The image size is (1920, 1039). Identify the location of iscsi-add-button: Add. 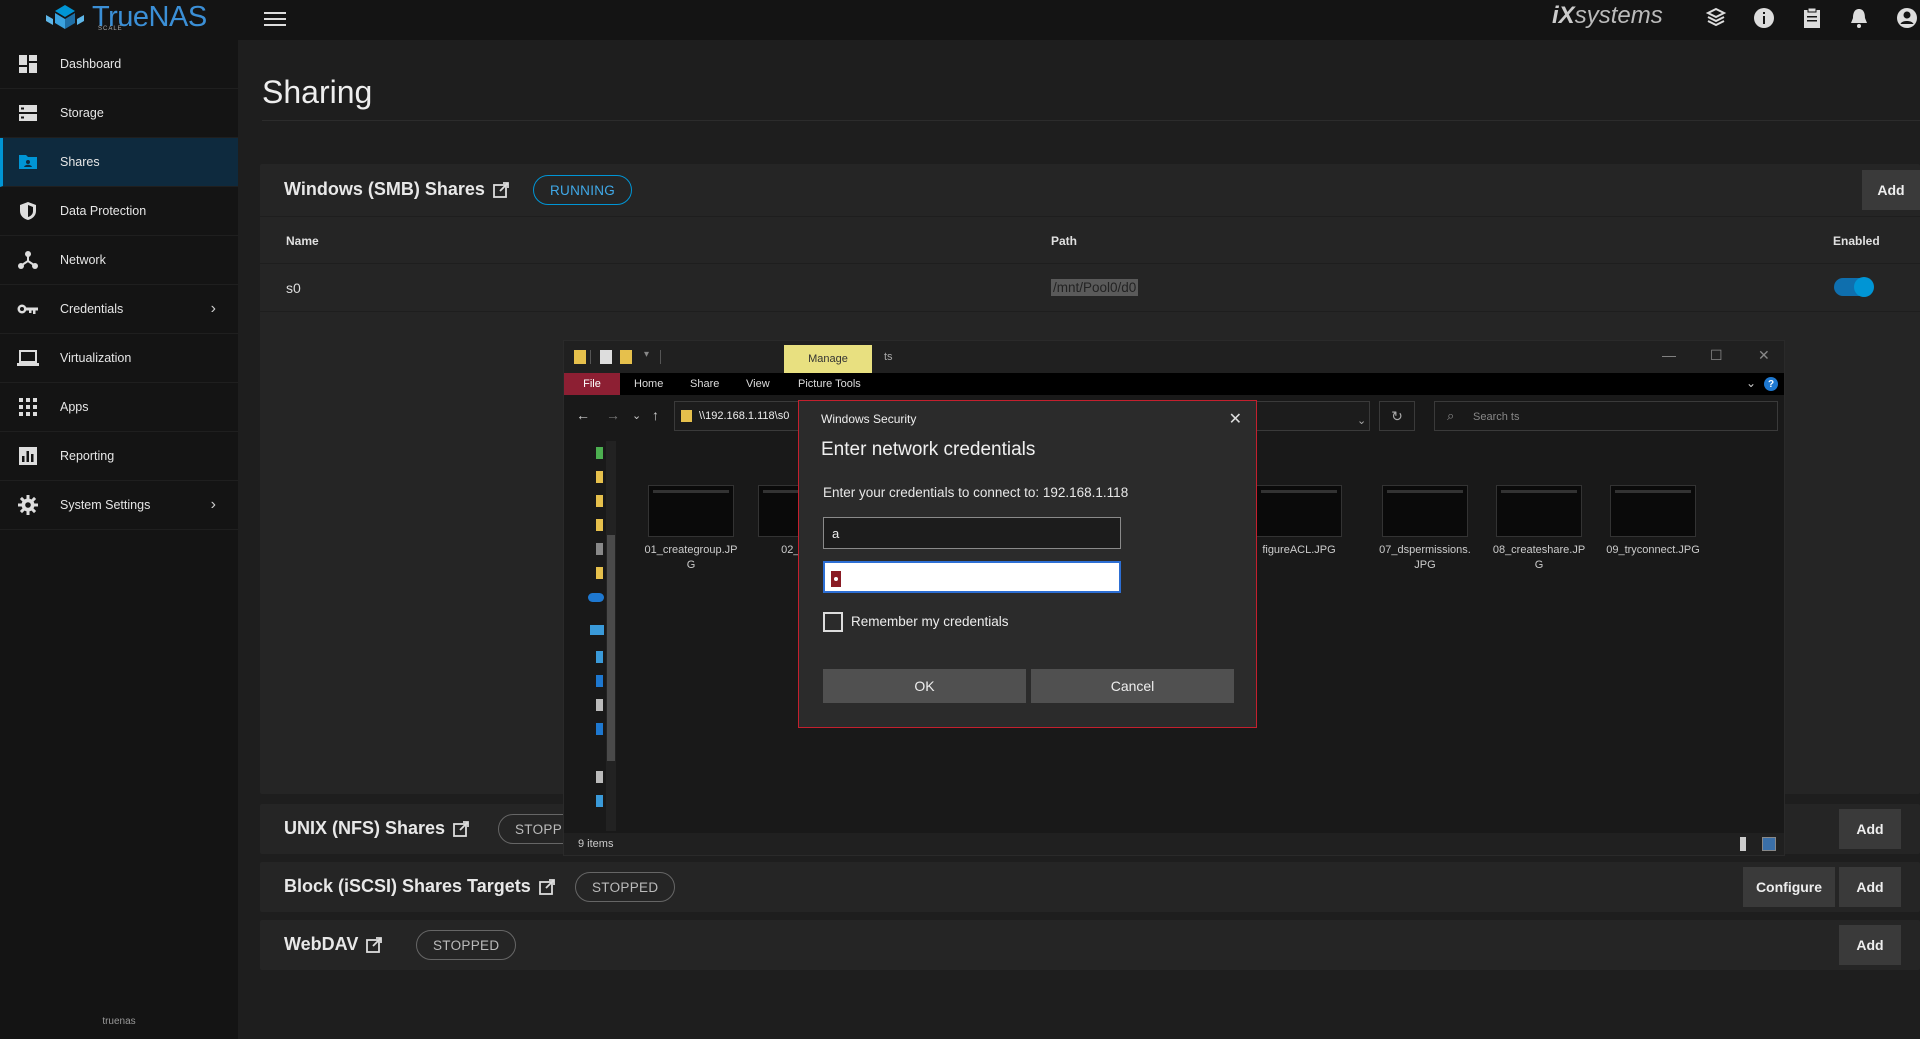
(1870, 887).